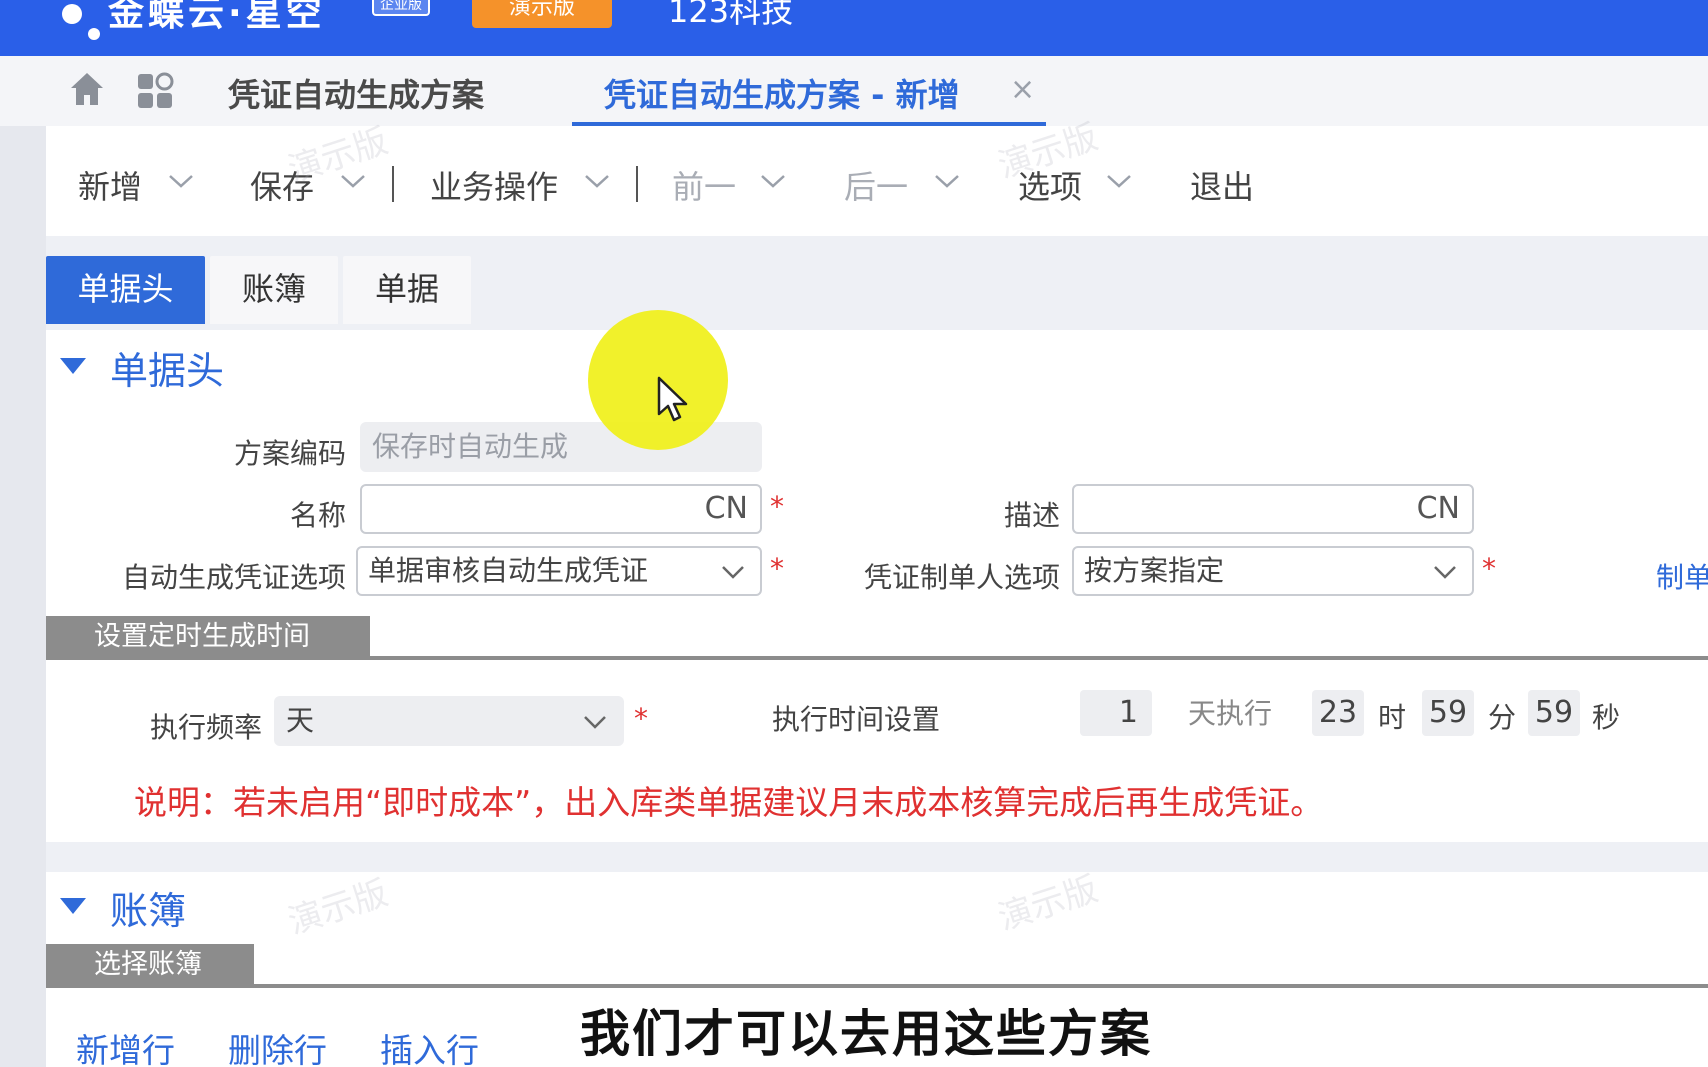  Describe the element at coordinates (866, 1034) in the screenshot. I see `video-subtitle: 我们才可以去用这些方案` at that location.